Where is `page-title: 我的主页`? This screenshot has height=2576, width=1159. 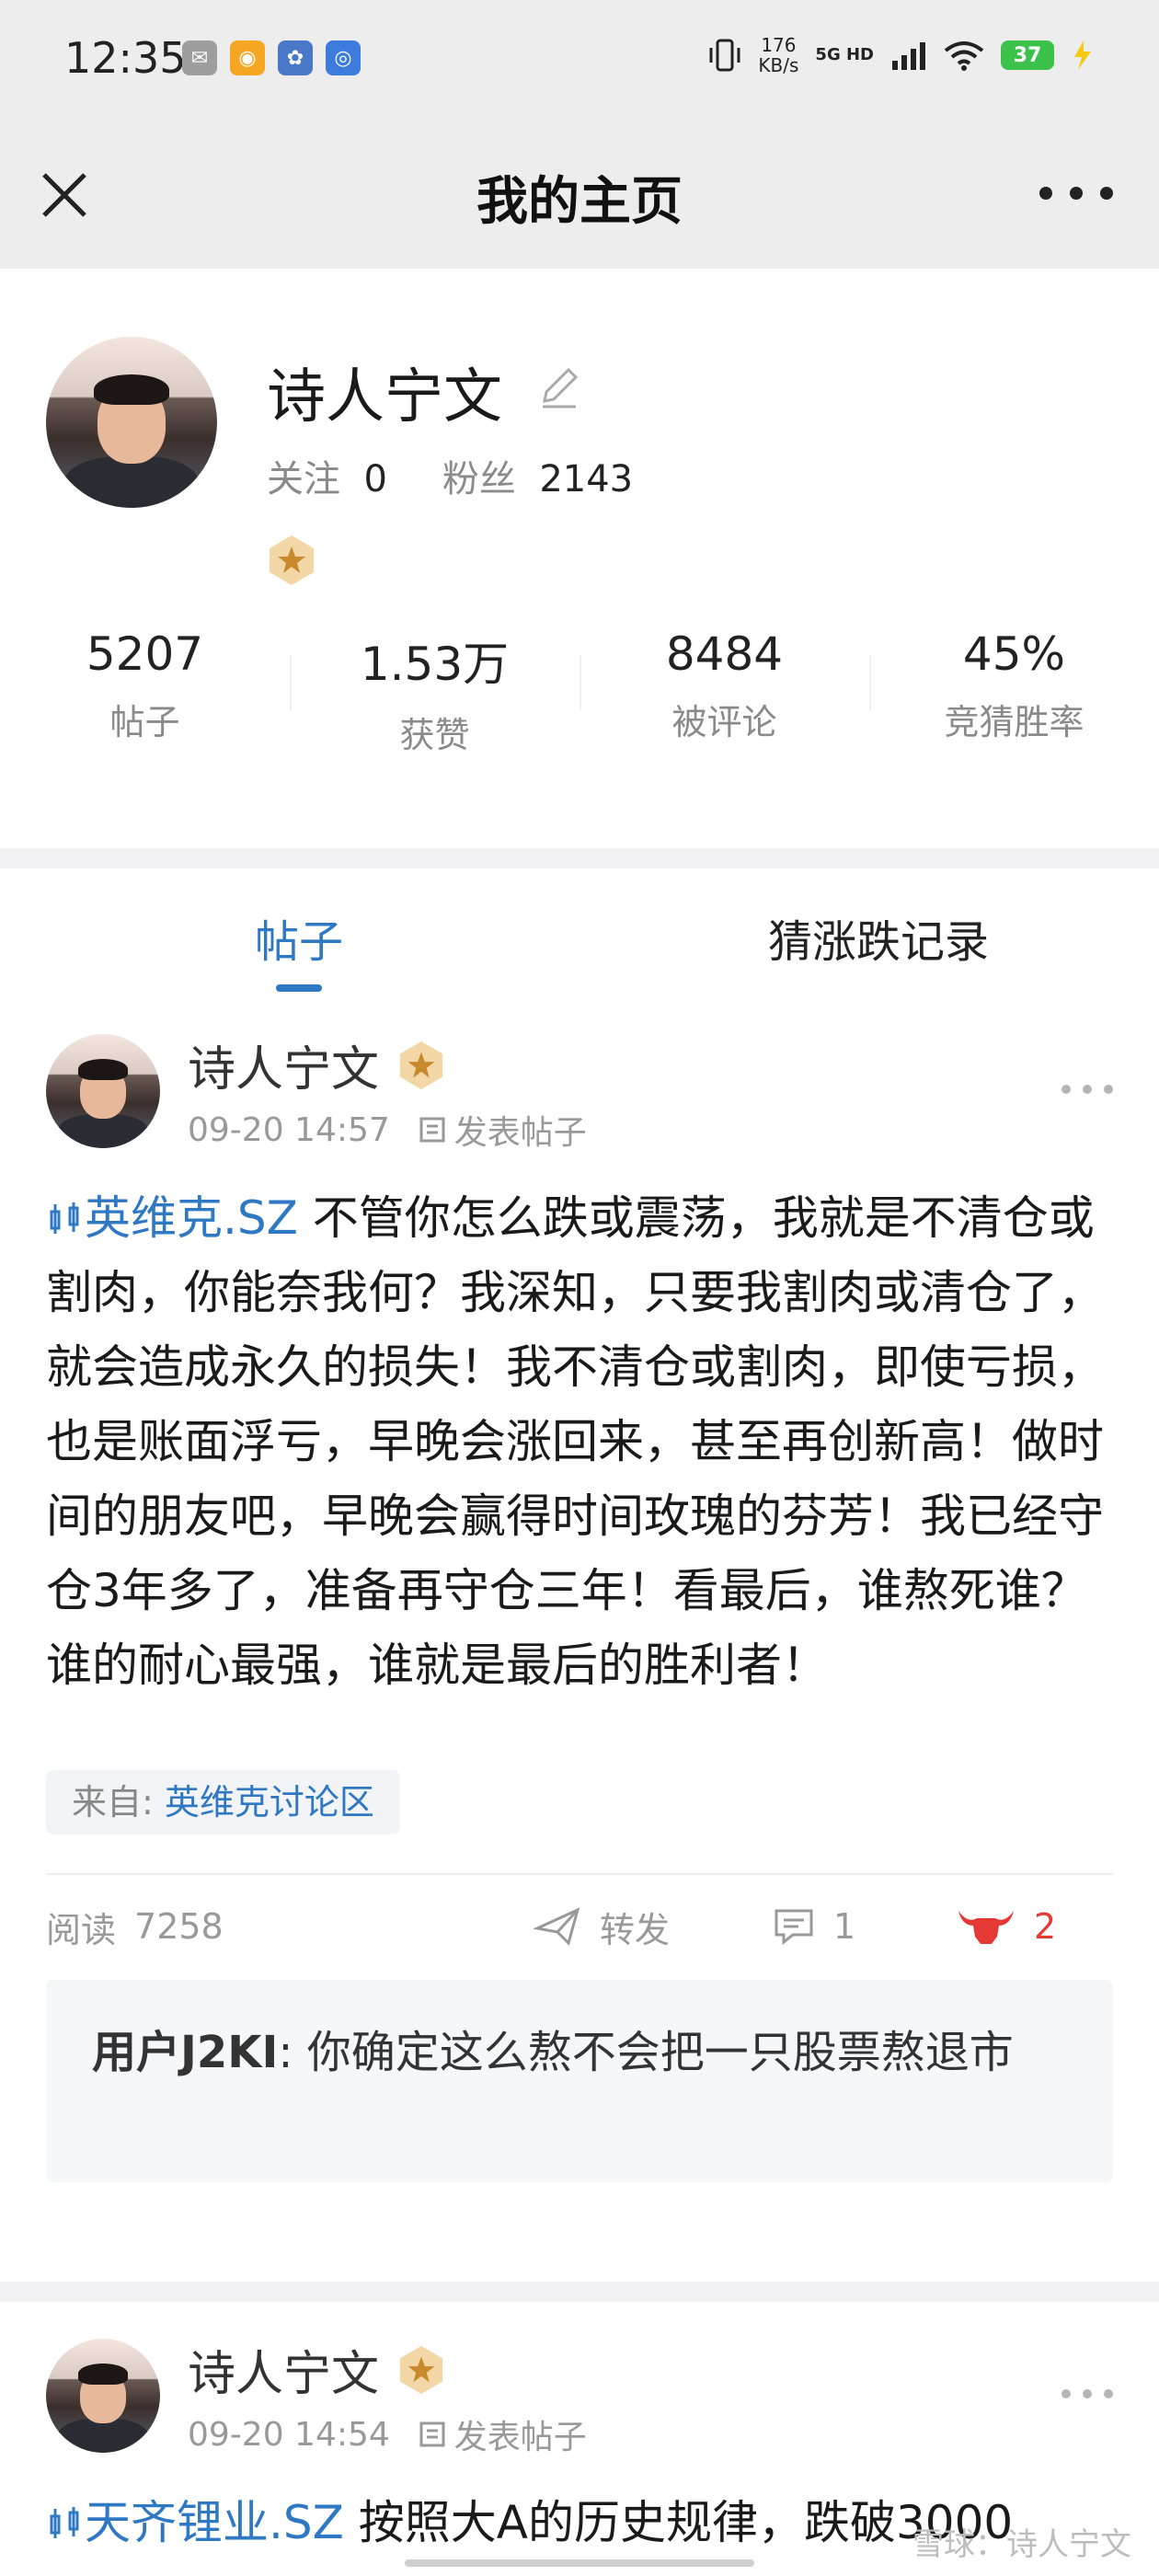
page-title: 我的主页 is located at coordinates (579, 202).